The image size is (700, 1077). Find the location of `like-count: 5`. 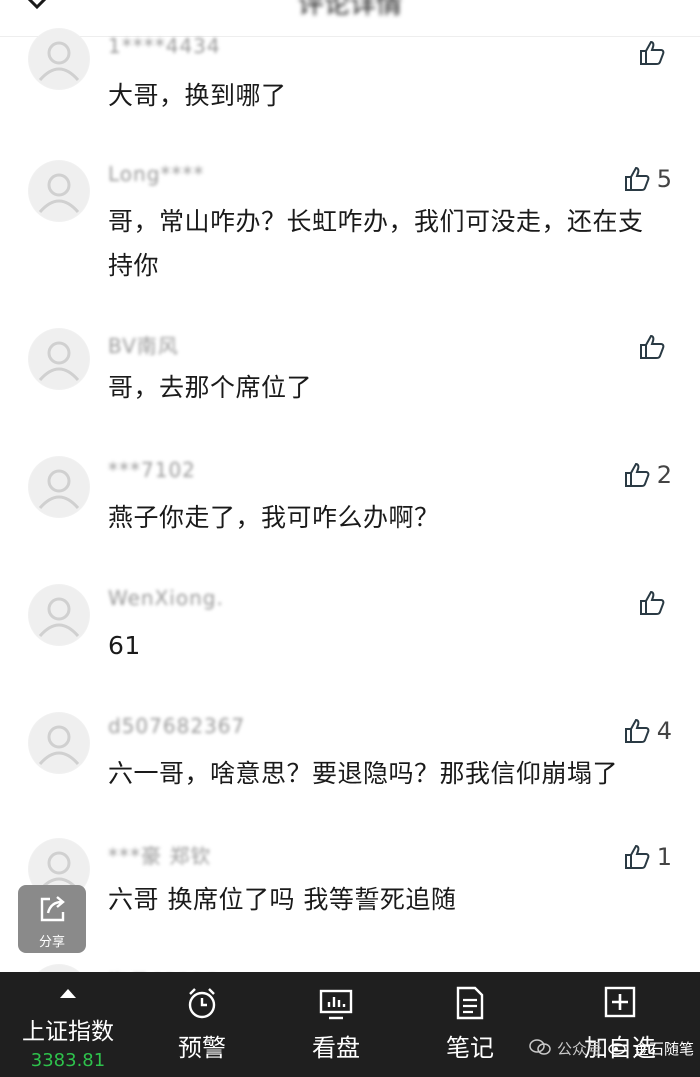

like-count: 5 is located at coordinates (664, 179).